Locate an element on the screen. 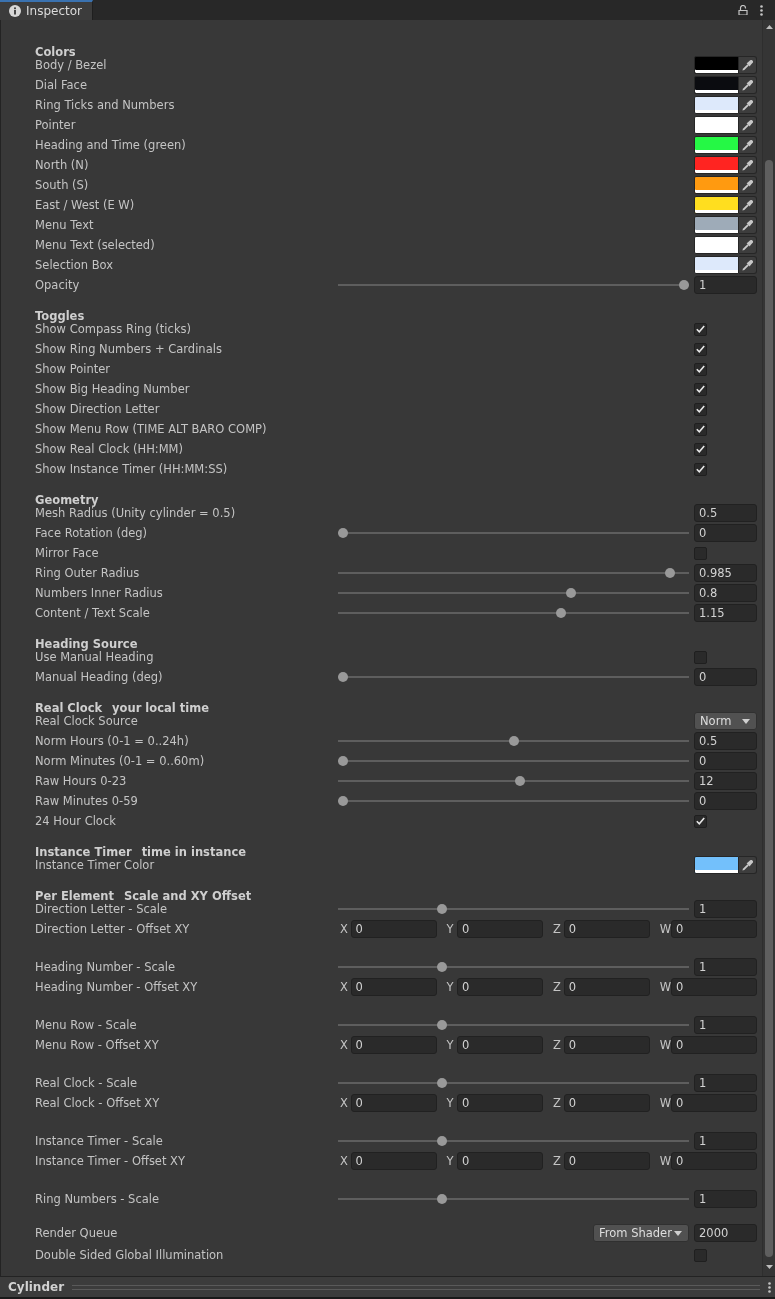 This screenshot has height=1299, width=775. dropdown: From Shader is located at coordinates (641, 1233).